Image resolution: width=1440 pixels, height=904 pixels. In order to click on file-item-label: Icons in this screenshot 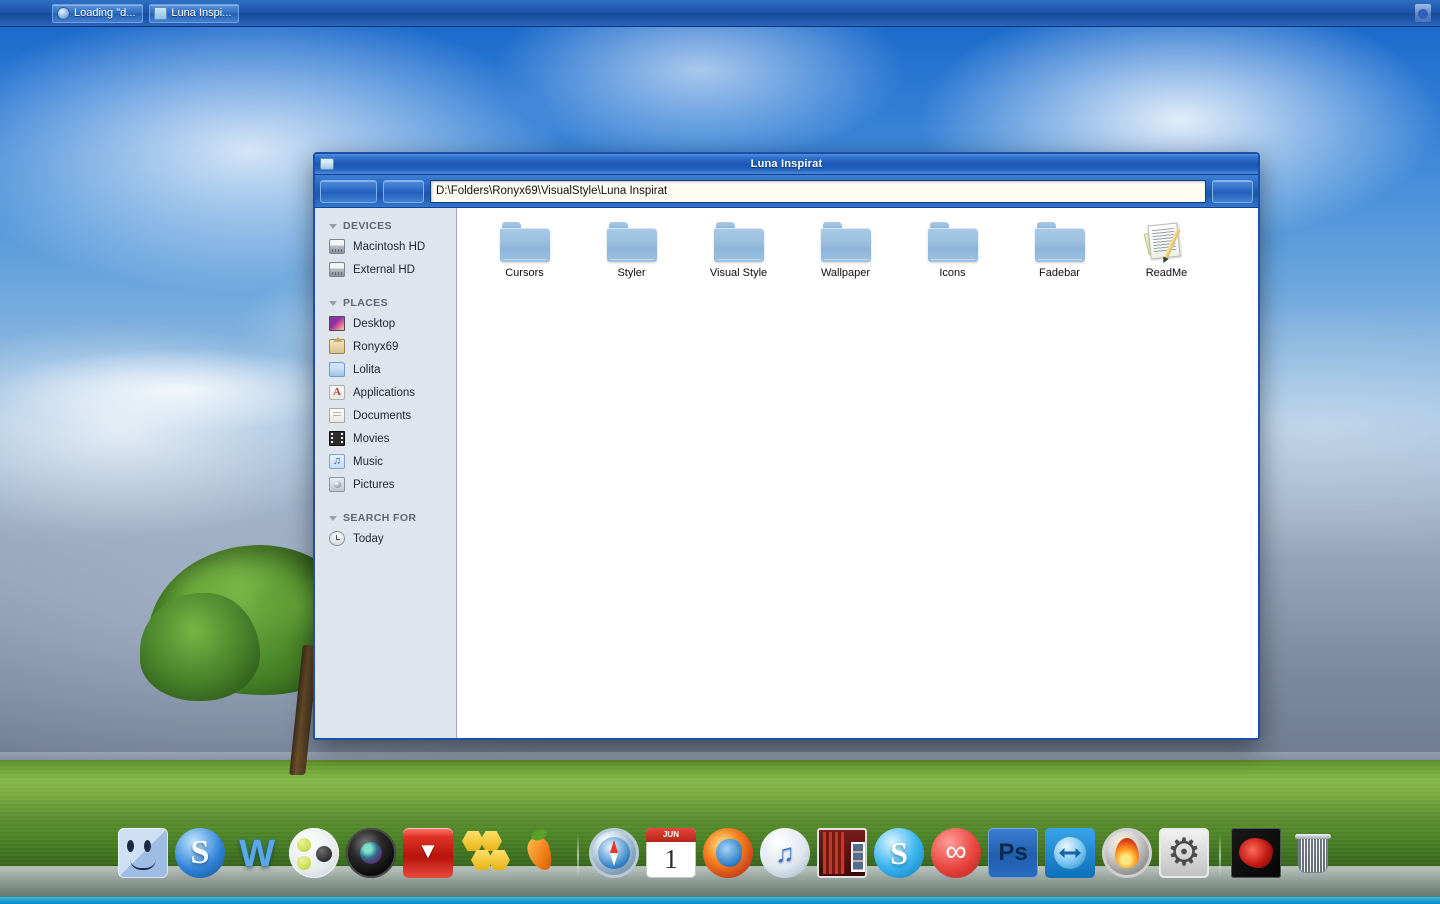, I will do `click(952, 273)`.